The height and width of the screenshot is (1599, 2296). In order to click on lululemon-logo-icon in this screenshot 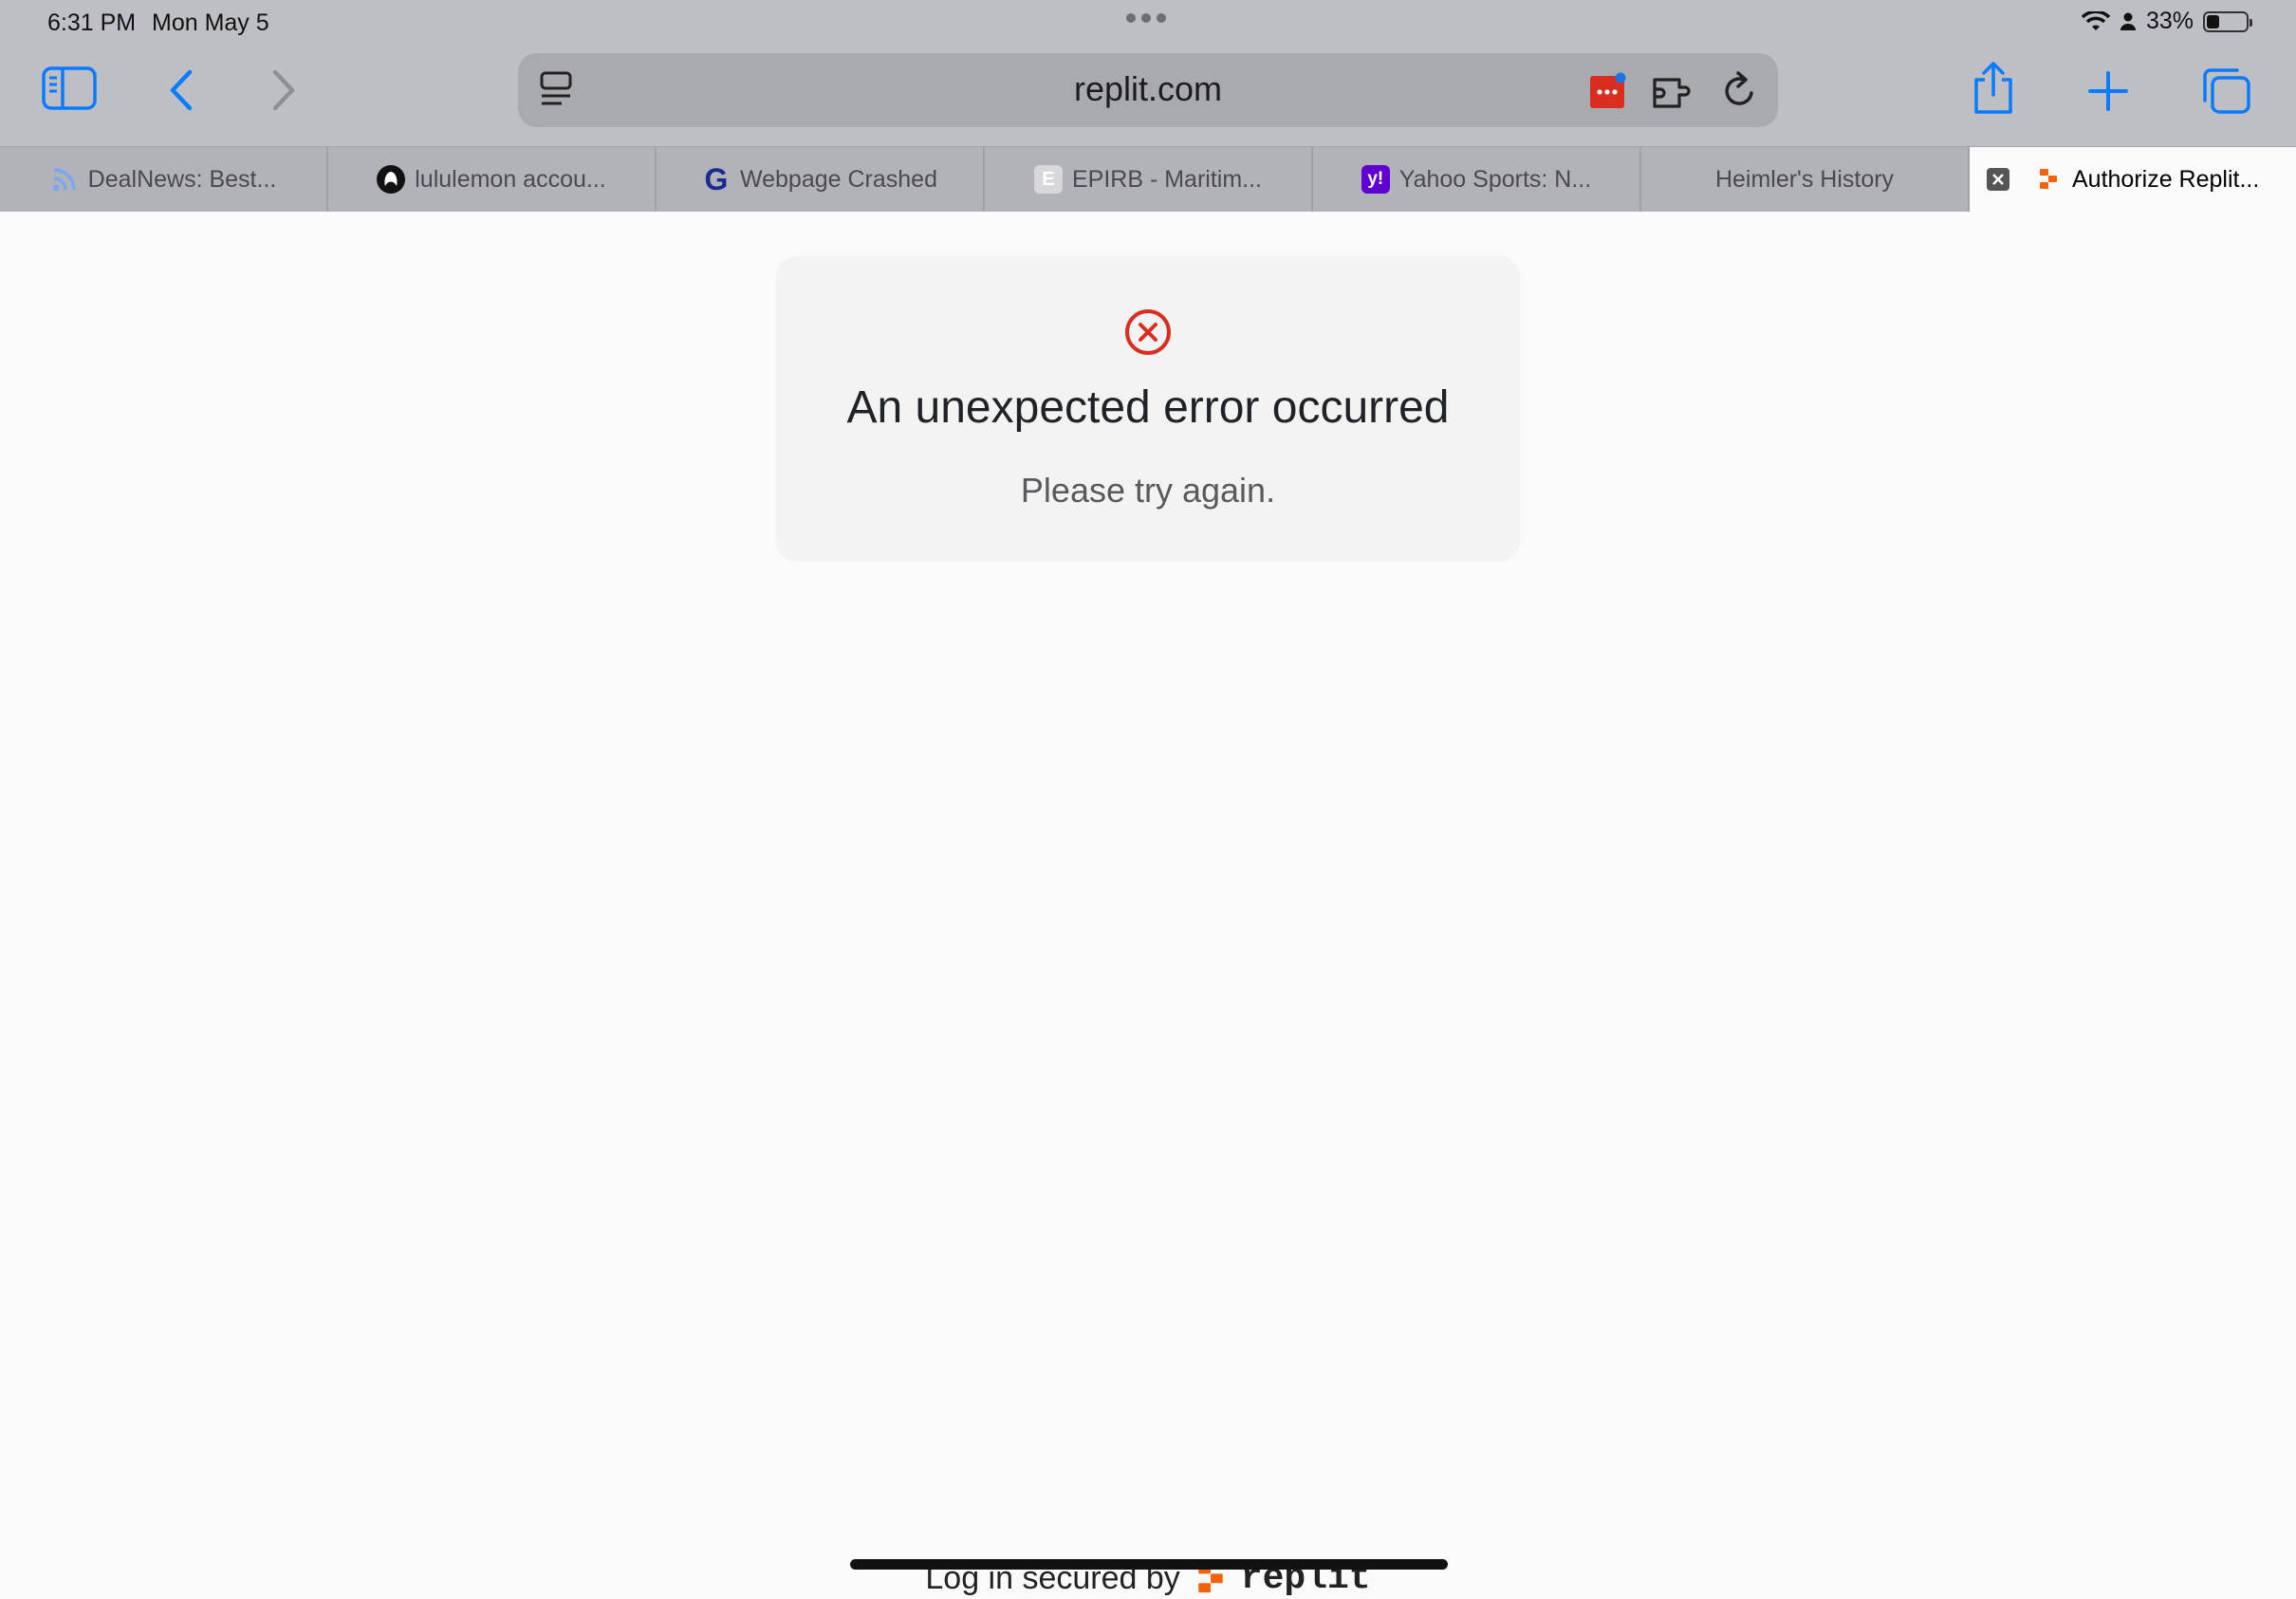, I will do `click(391, 179)`.